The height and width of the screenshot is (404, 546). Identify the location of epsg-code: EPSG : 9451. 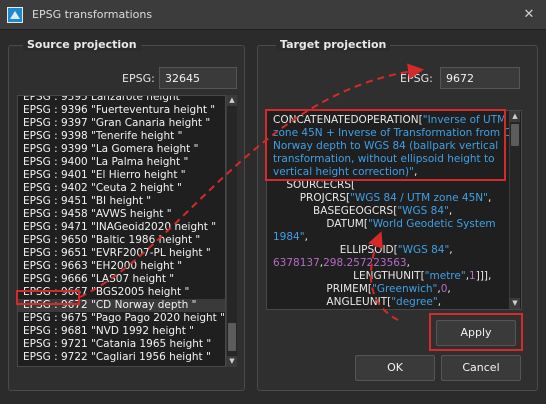
(55, 201).